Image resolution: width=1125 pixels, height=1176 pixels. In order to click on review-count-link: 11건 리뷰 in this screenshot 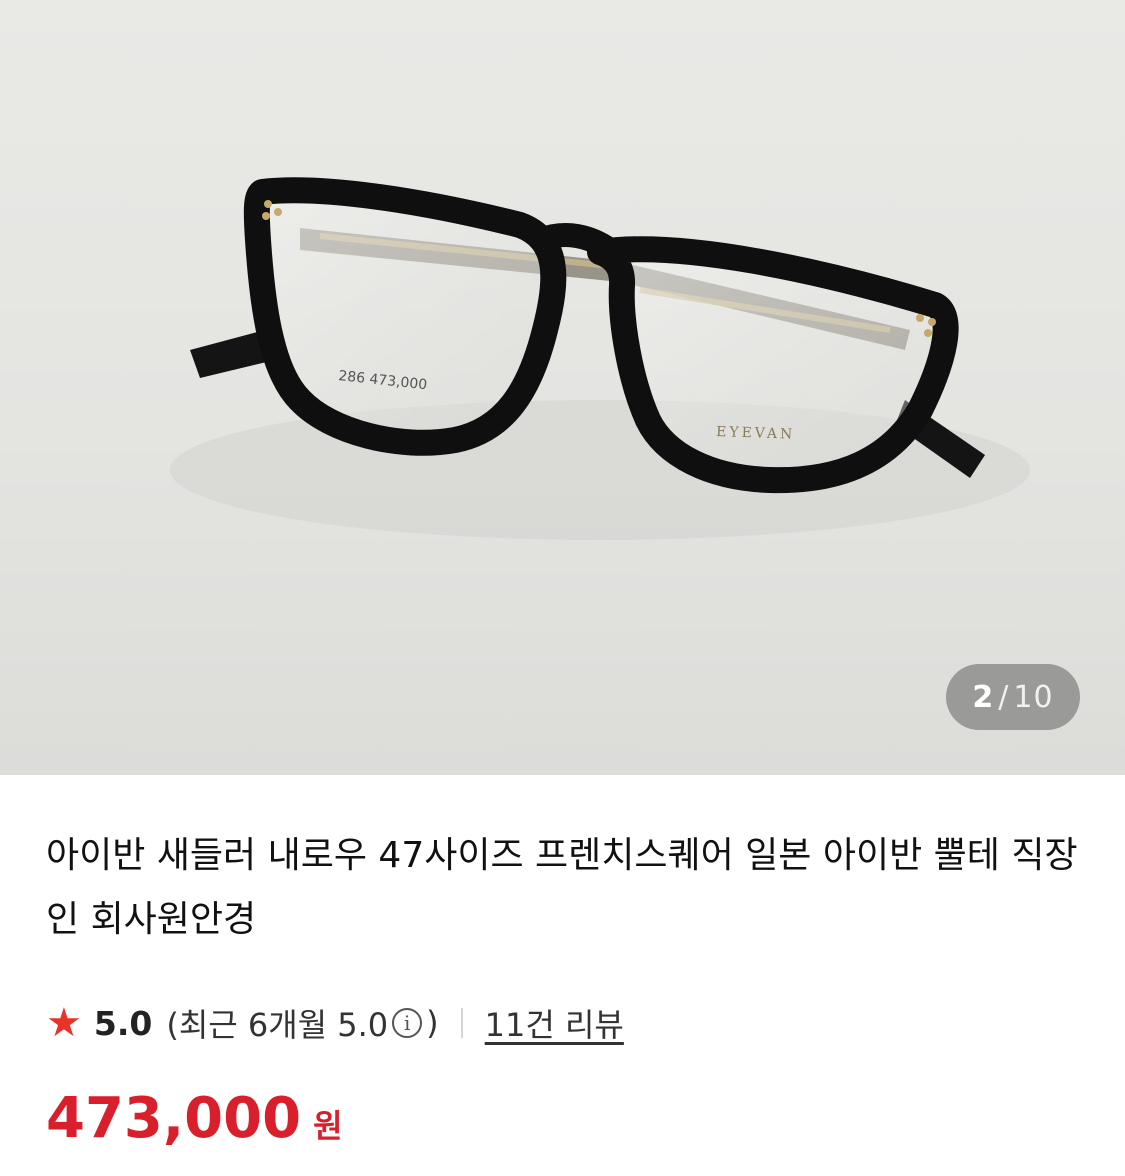, I will do `click(554, 1023)`.